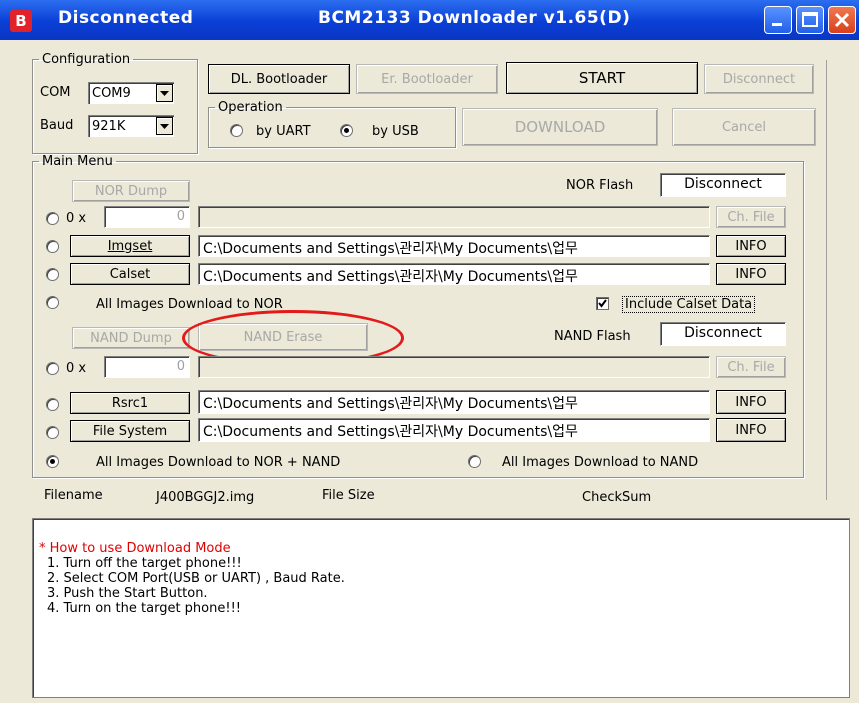  I want to click on main-menu-legend: Main Menu, so click(77, 161).